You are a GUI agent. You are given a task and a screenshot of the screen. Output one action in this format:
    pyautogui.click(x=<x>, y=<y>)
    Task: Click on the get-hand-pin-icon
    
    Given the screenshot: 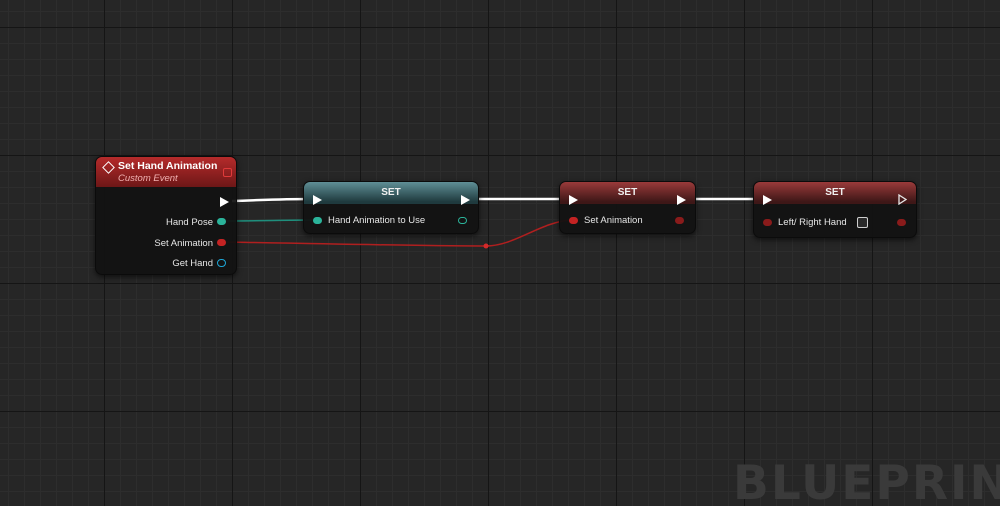 What is the action you would take?
    pyautogui.click(x=221, y=263)
    